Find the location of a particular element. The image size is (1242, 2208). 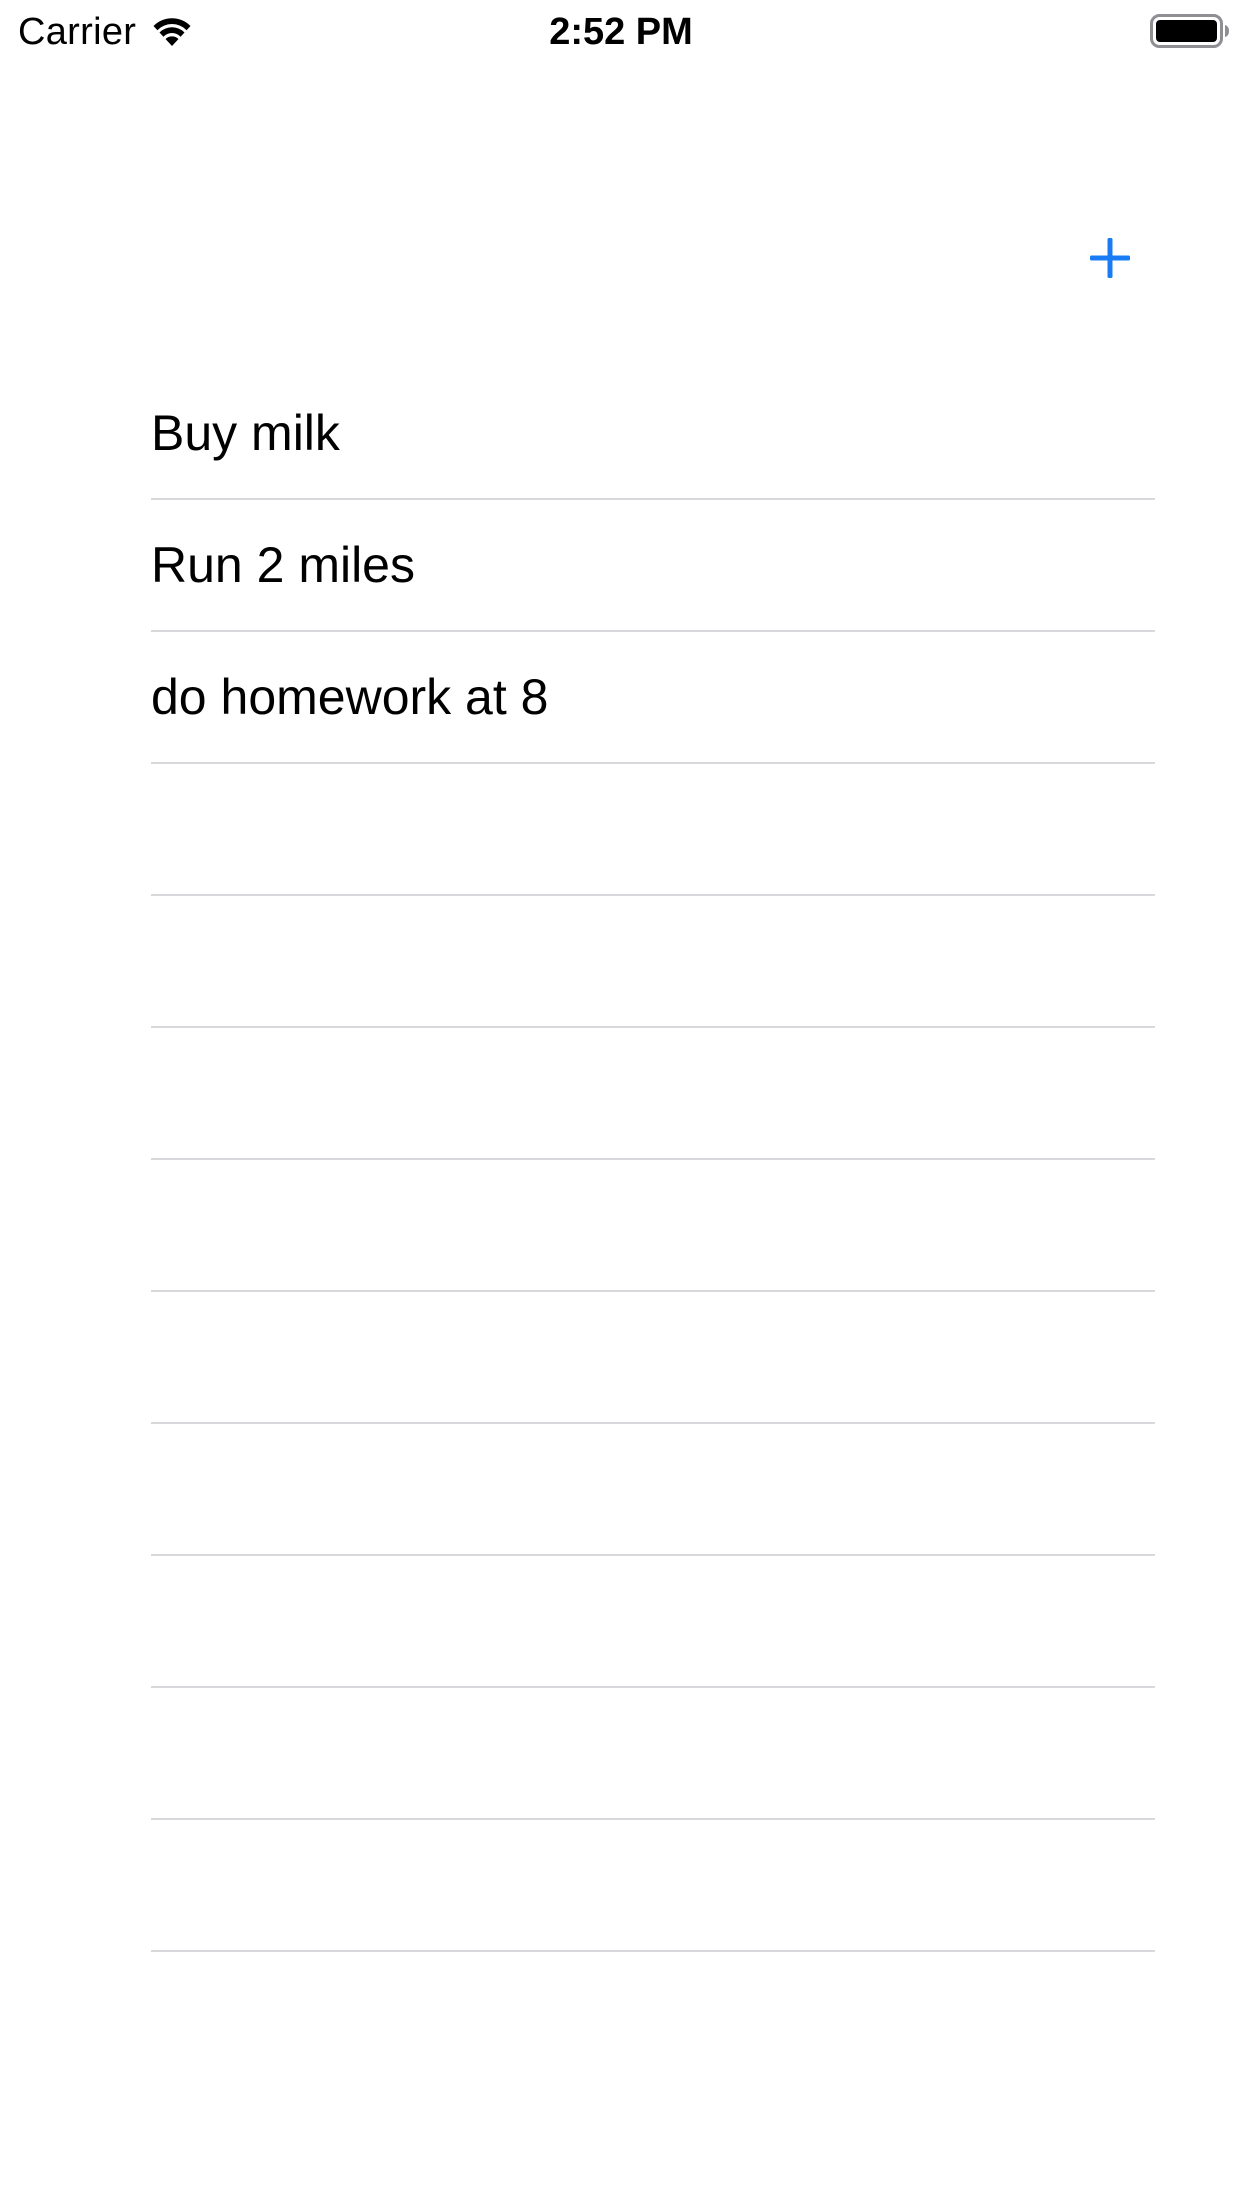

plus-icon is located at coordinates (1110, 258).